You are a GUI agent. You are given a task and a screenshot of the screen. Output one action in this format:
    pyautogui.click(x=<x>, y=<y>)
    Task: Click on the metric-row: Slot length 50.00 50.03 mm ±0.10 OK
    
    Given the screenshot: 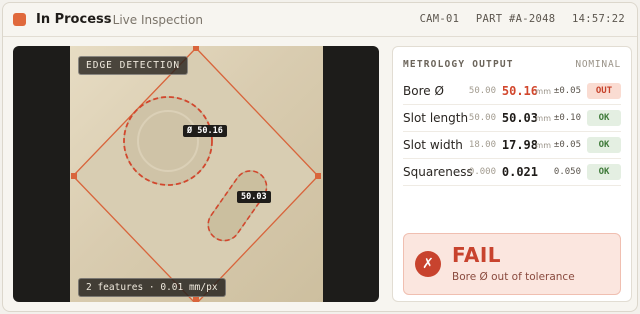 What is the action you would take?
    pyautogui.click(x=512, y=119)
    